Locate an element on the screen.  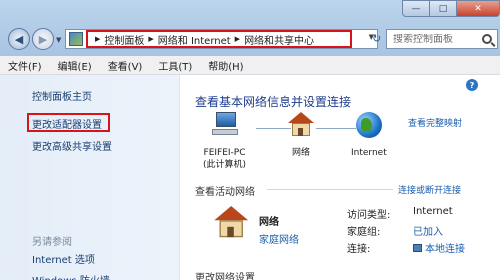
menu-help: 帮助(H) is located at coordinates (225, 65).